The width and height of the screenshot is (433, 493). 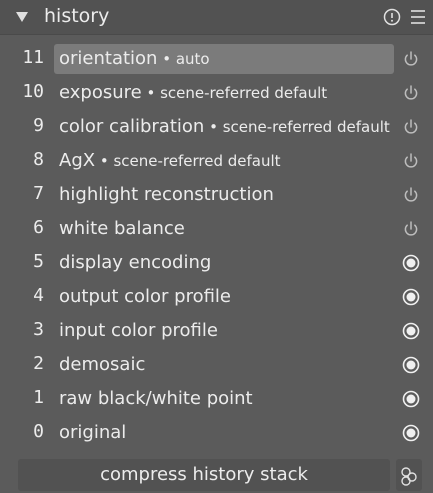 I want to click on history-item-label: input color profile, so click(x=138, y=331).